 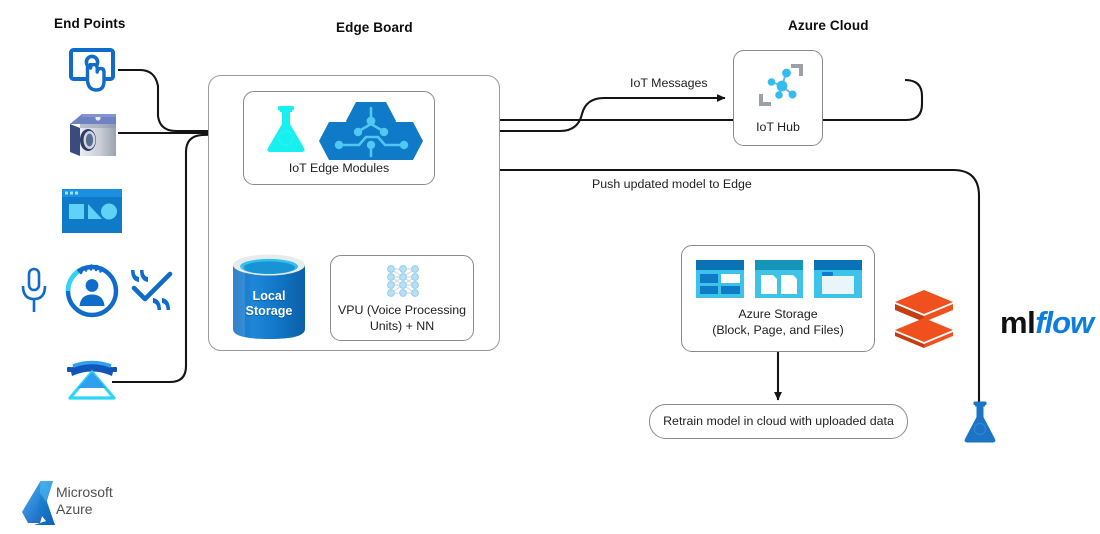 What do you see at coordinates (93, 134) in the screenshot?
I see `camera-icon` at bounding box center [93, 134].